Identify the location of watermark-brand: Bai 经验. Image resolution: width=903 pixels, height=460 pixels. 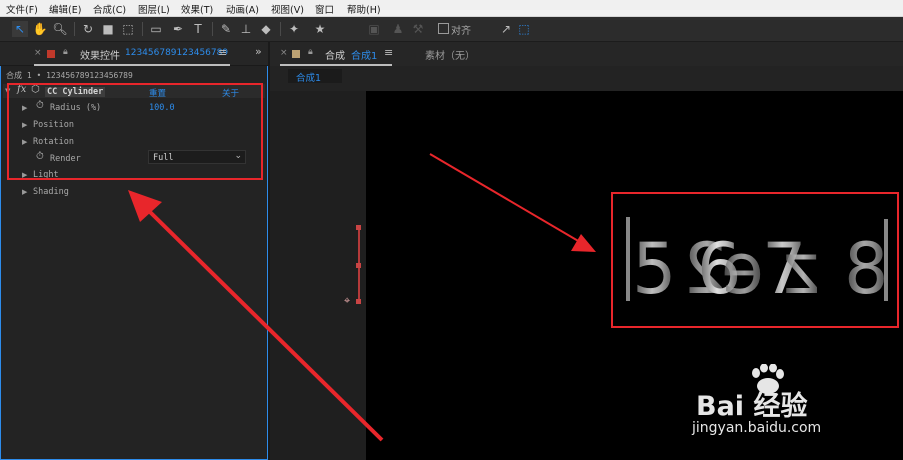
(752, 406).